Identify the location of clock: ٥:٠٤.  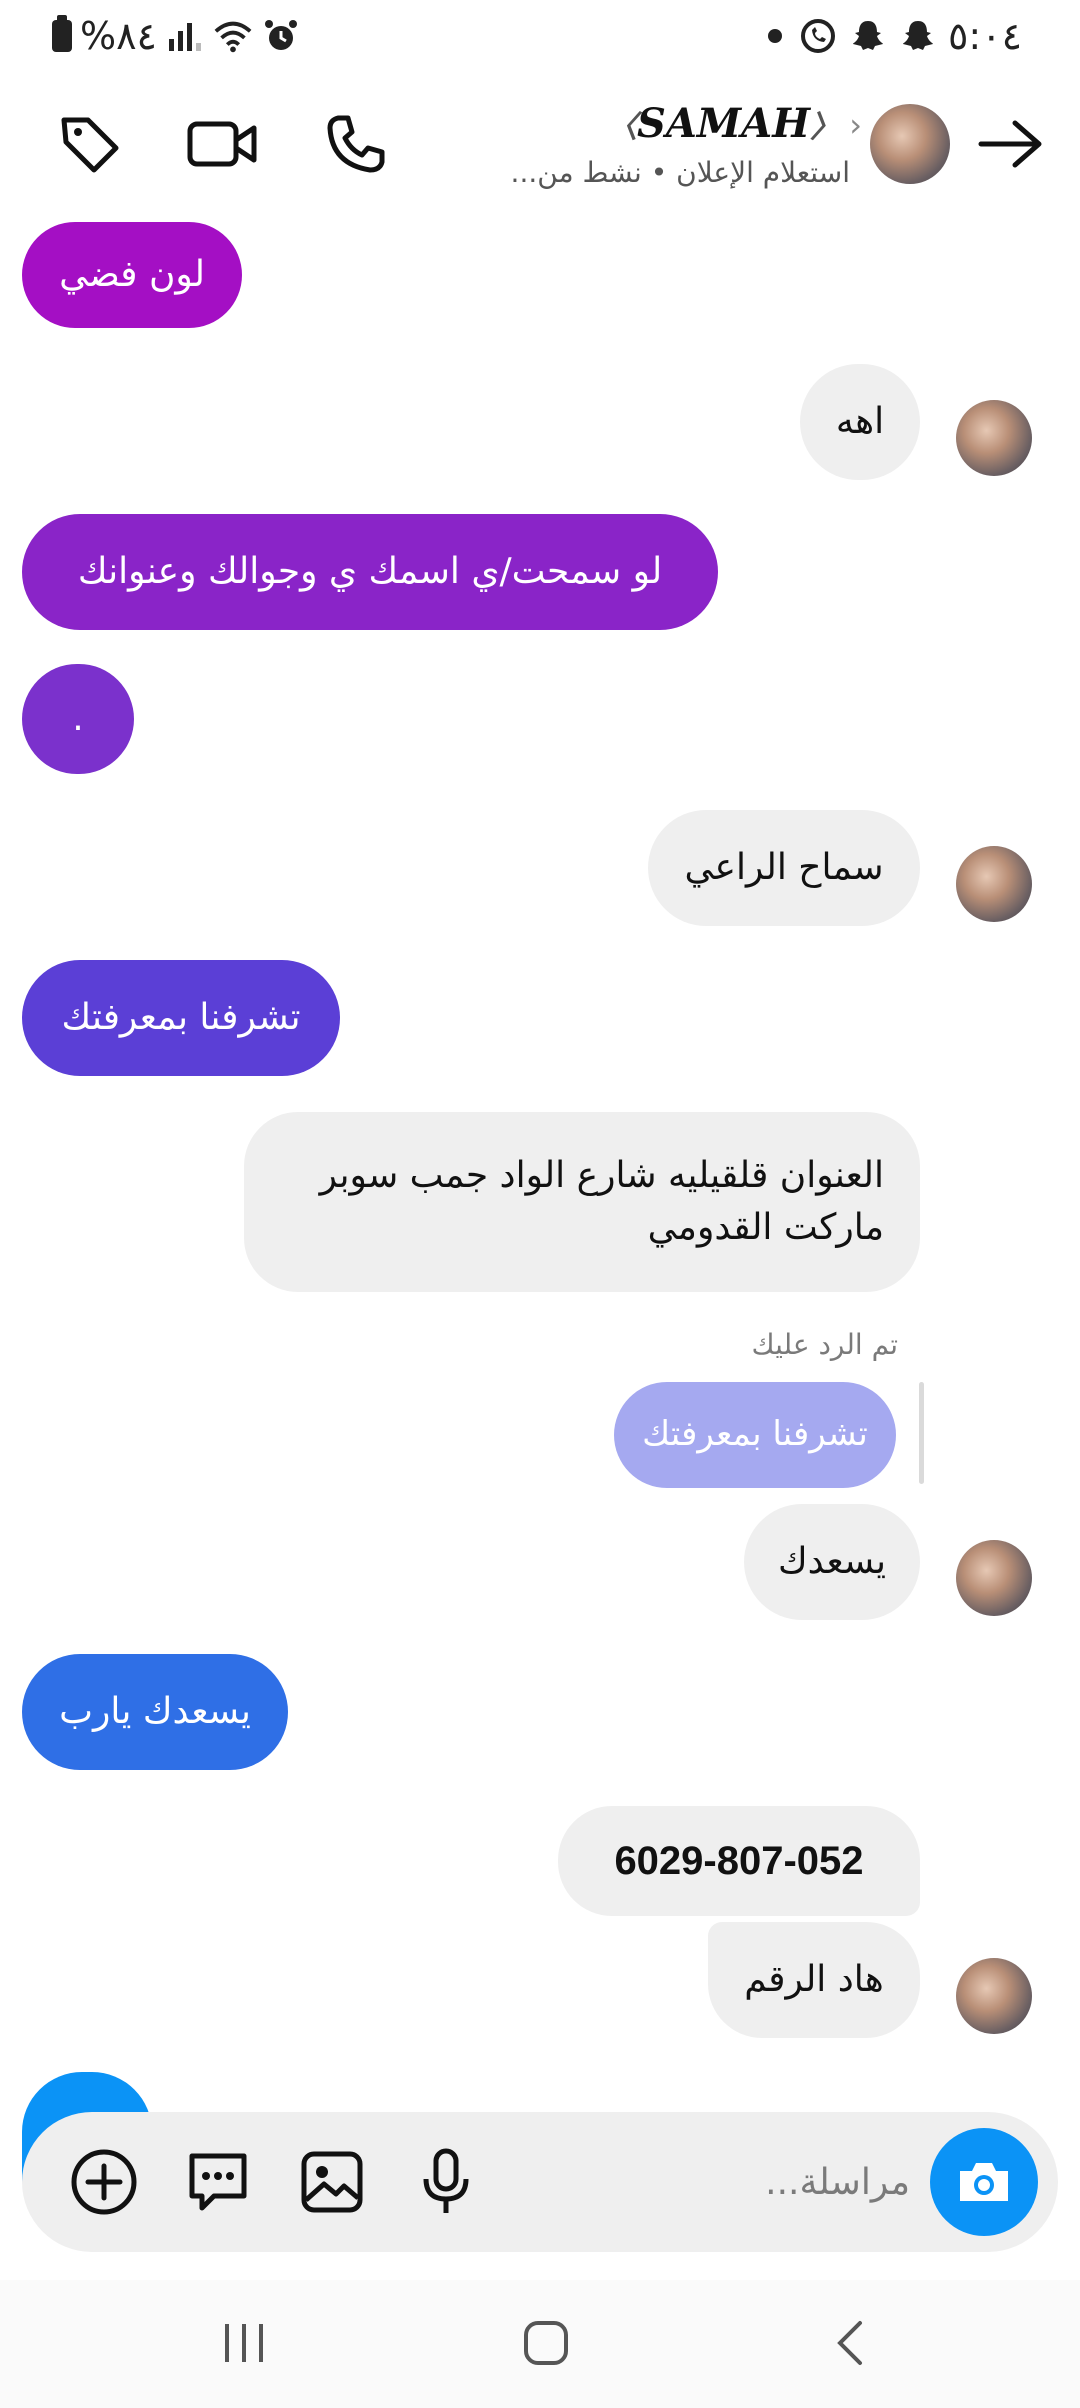
(984, 36).